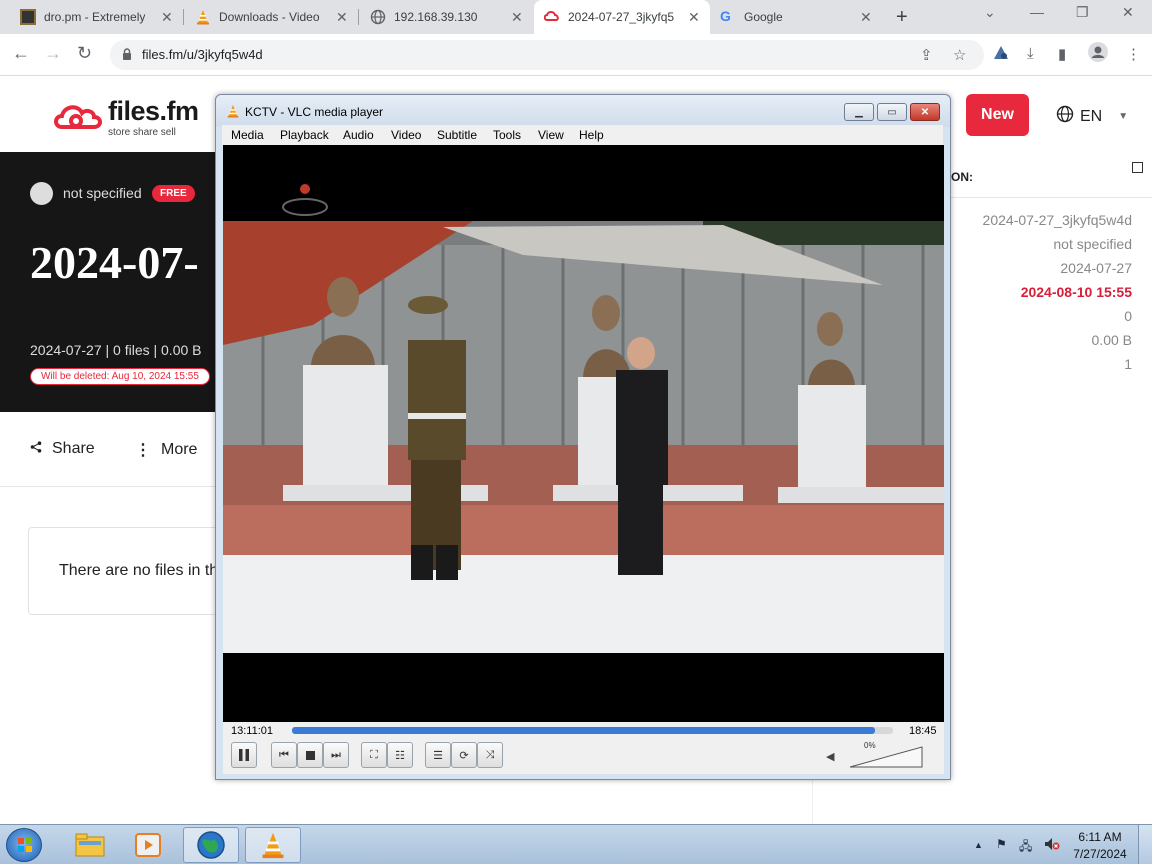 The width and height of the screenshot is (1152, 864). I want to click on remaining-time: 18:45, so click(923, 731).